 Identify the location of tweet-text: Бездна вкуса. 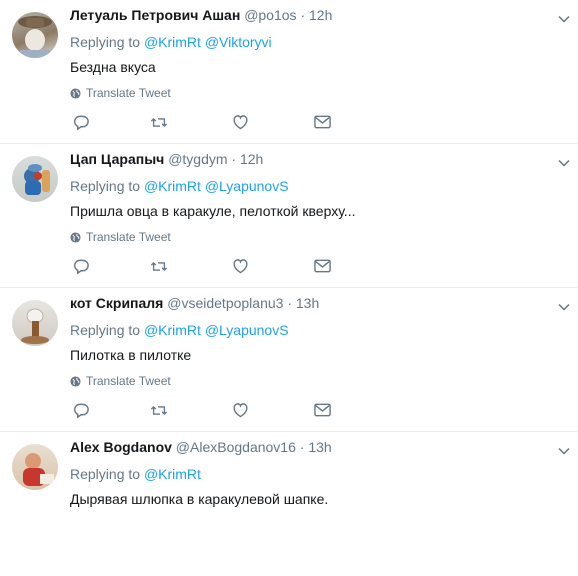
(113, 67).